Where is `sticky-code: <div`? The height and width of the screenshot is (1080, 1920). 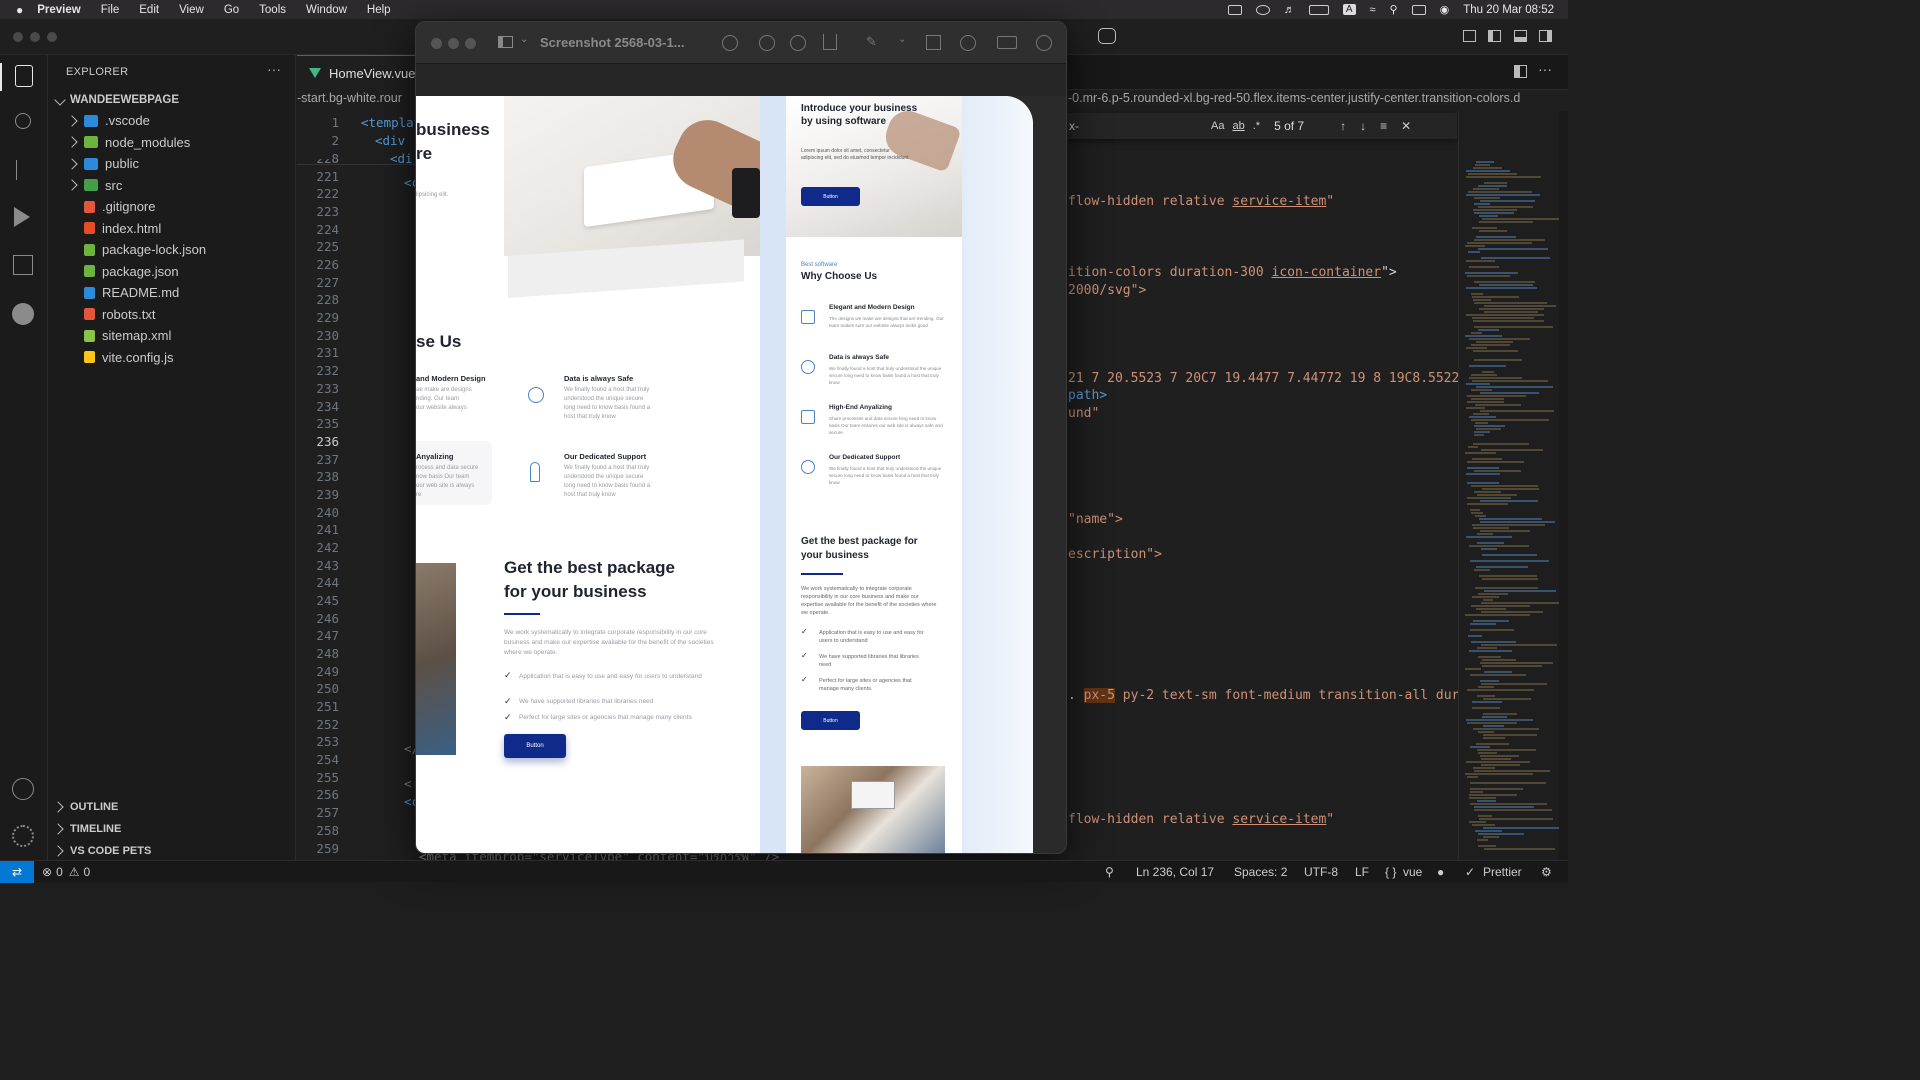
sticky-code: <div is located at coordinates (390, 140).